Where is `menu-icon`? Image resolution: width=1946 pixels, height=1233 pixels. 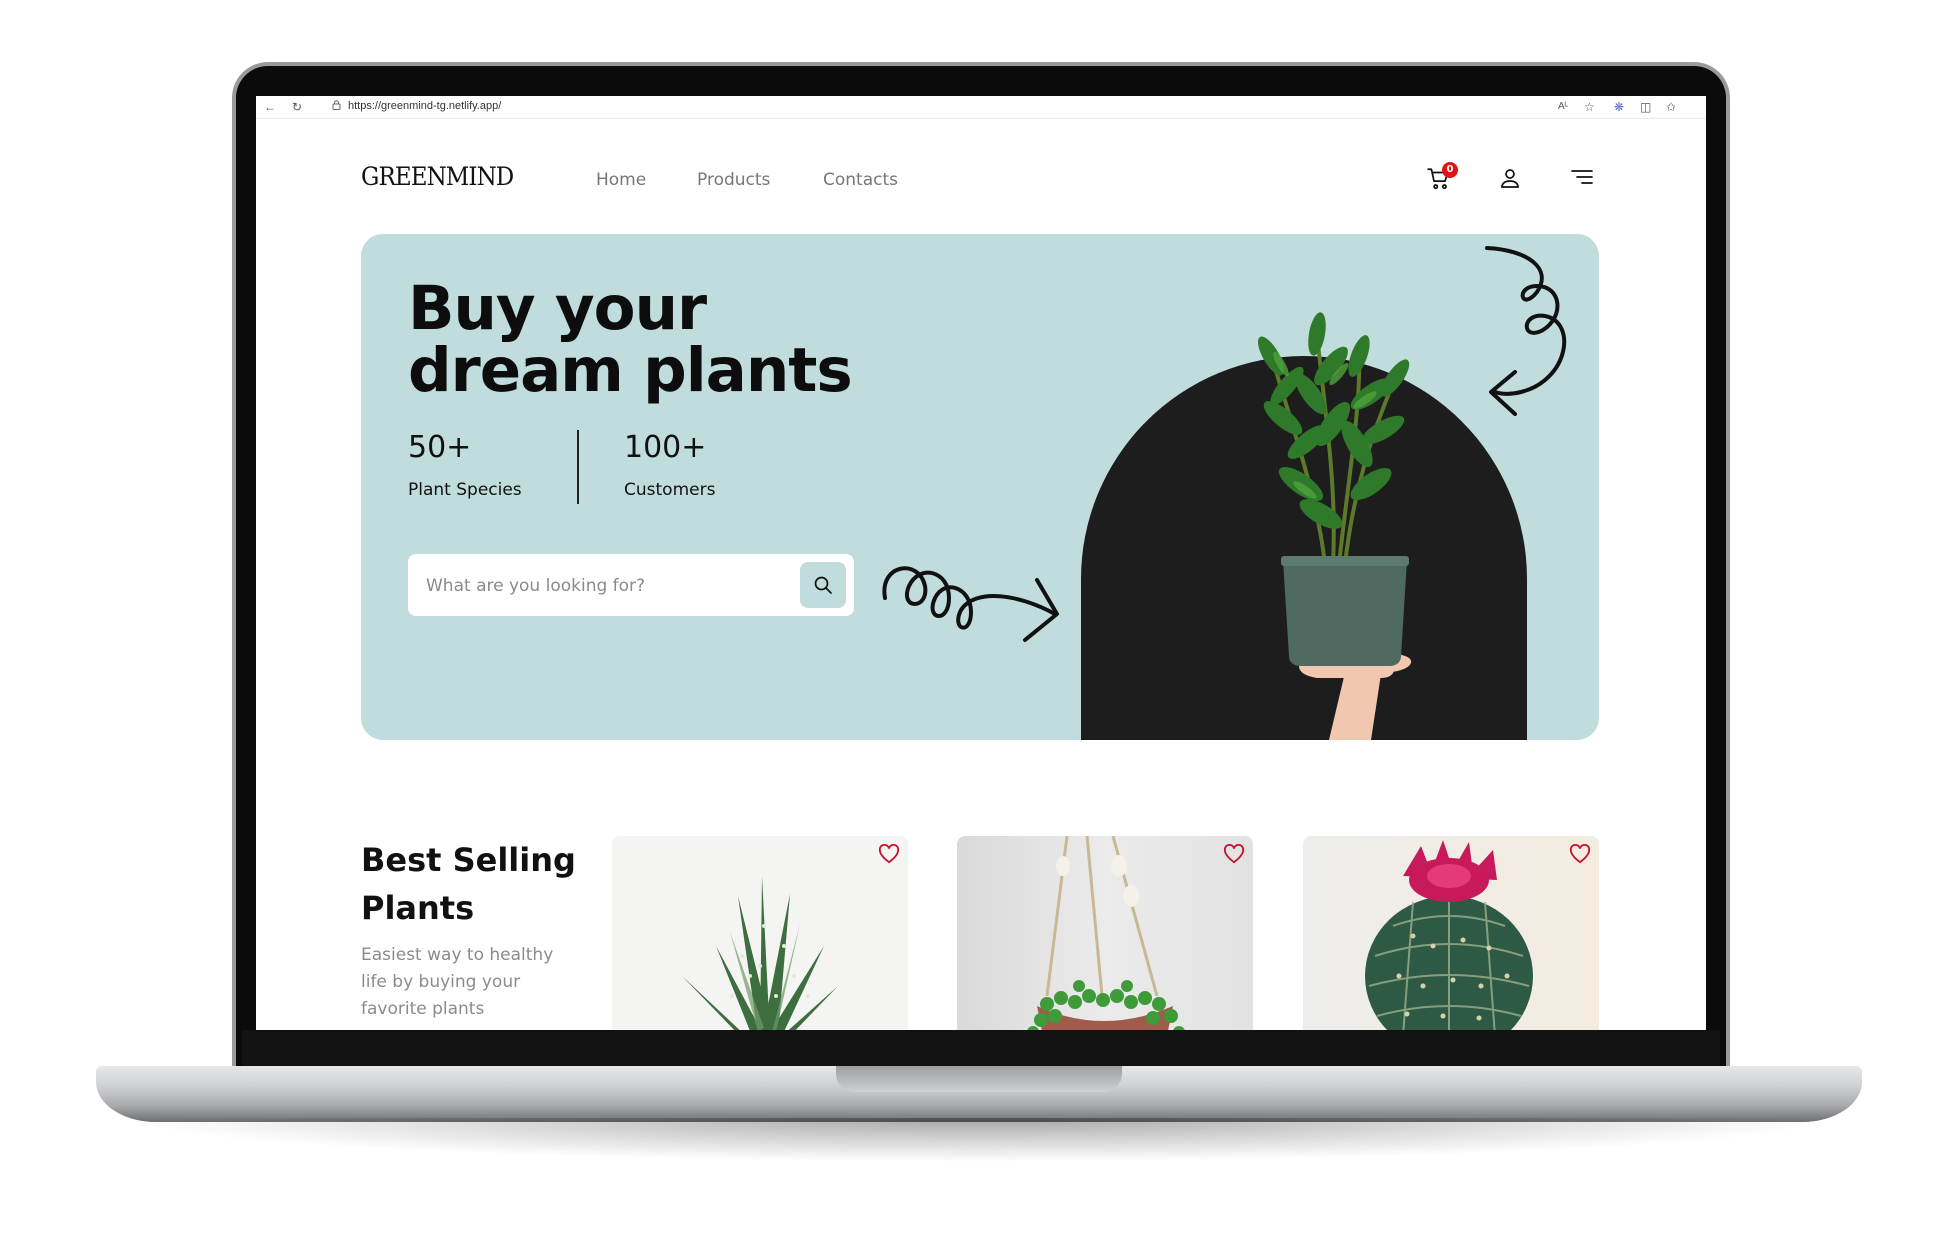
menu-icon is located at coordinates (1582, 179).